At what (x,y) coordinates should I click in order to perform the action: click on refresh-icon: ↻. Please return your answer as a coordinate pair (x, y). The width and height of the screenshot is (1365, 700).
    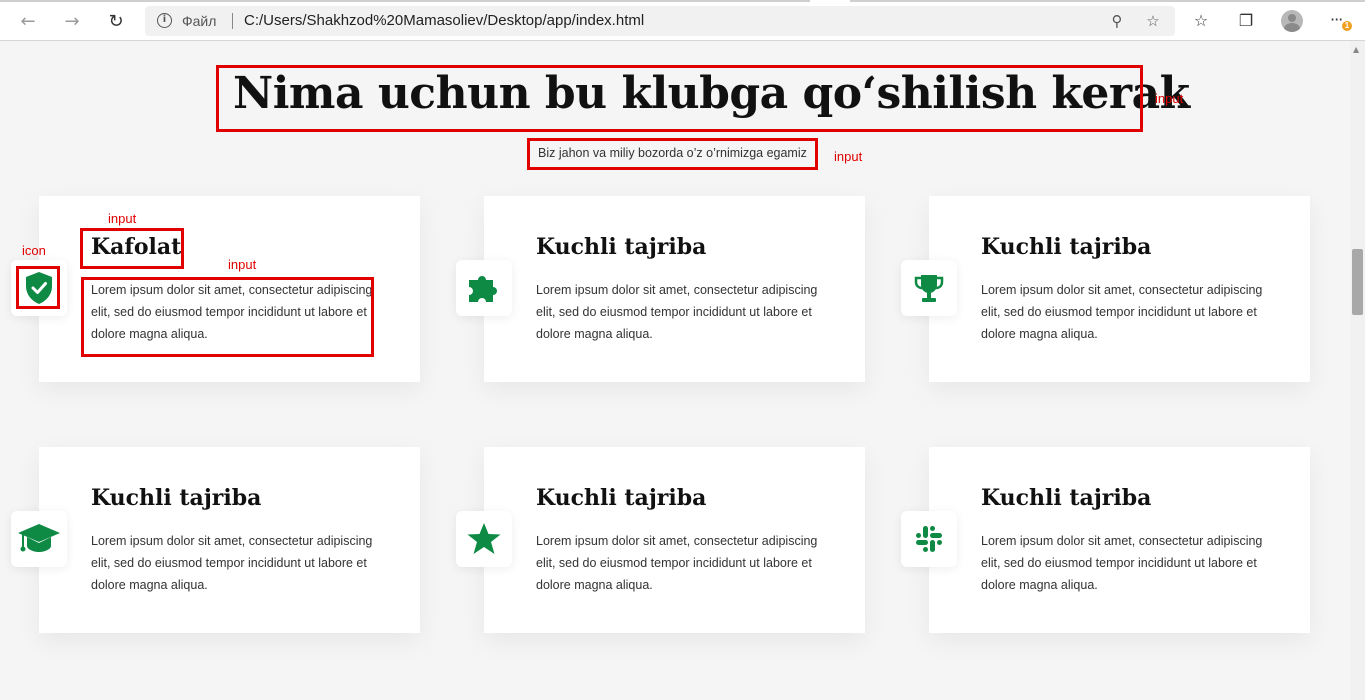
    Looking at the image, I should click on (116, 21).